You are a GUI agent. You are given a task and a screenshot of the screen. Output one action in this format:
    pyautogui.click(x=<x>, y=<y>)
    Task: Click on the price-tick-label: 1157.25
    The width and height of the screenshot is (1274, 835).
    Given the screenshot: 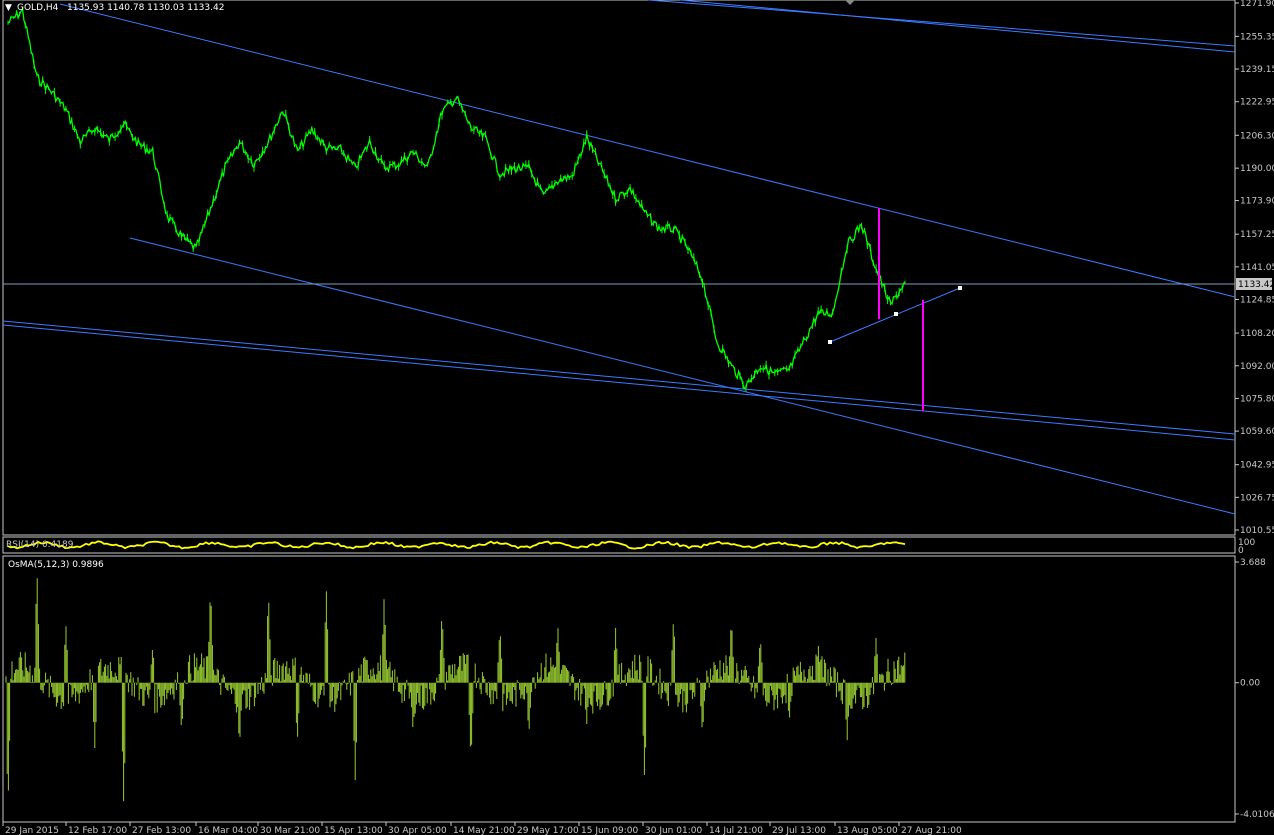 What is the action you would take?
    pyautogui.click(x=1257, y=235)
    